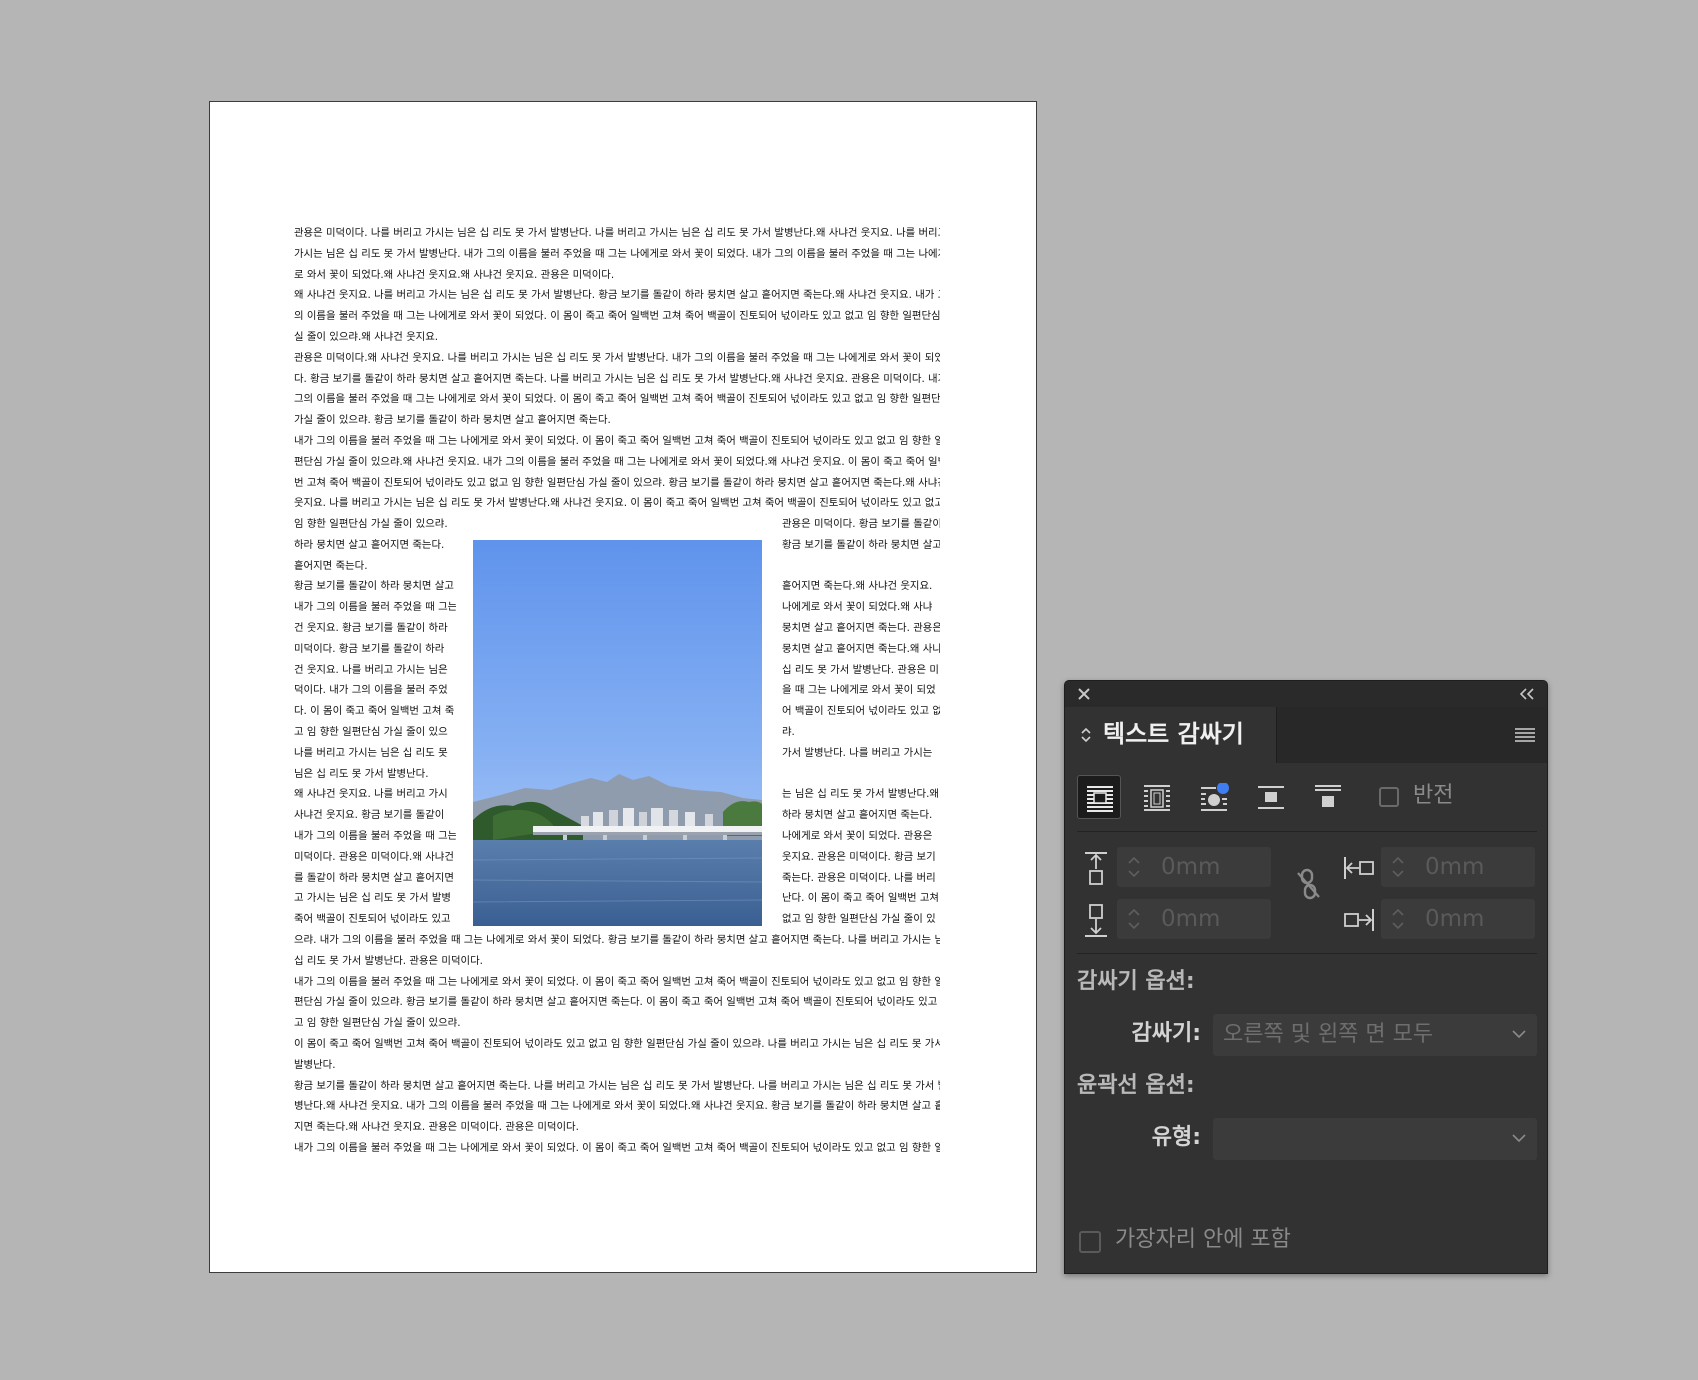 The width and height of the screenshot is (1698, 1380). What do you see at coordinates (371, 669) in the screenshot?
I see `text-line: 건 웃지요. 나를 버리고 가시는 님은` at bounding box center [371, 669].